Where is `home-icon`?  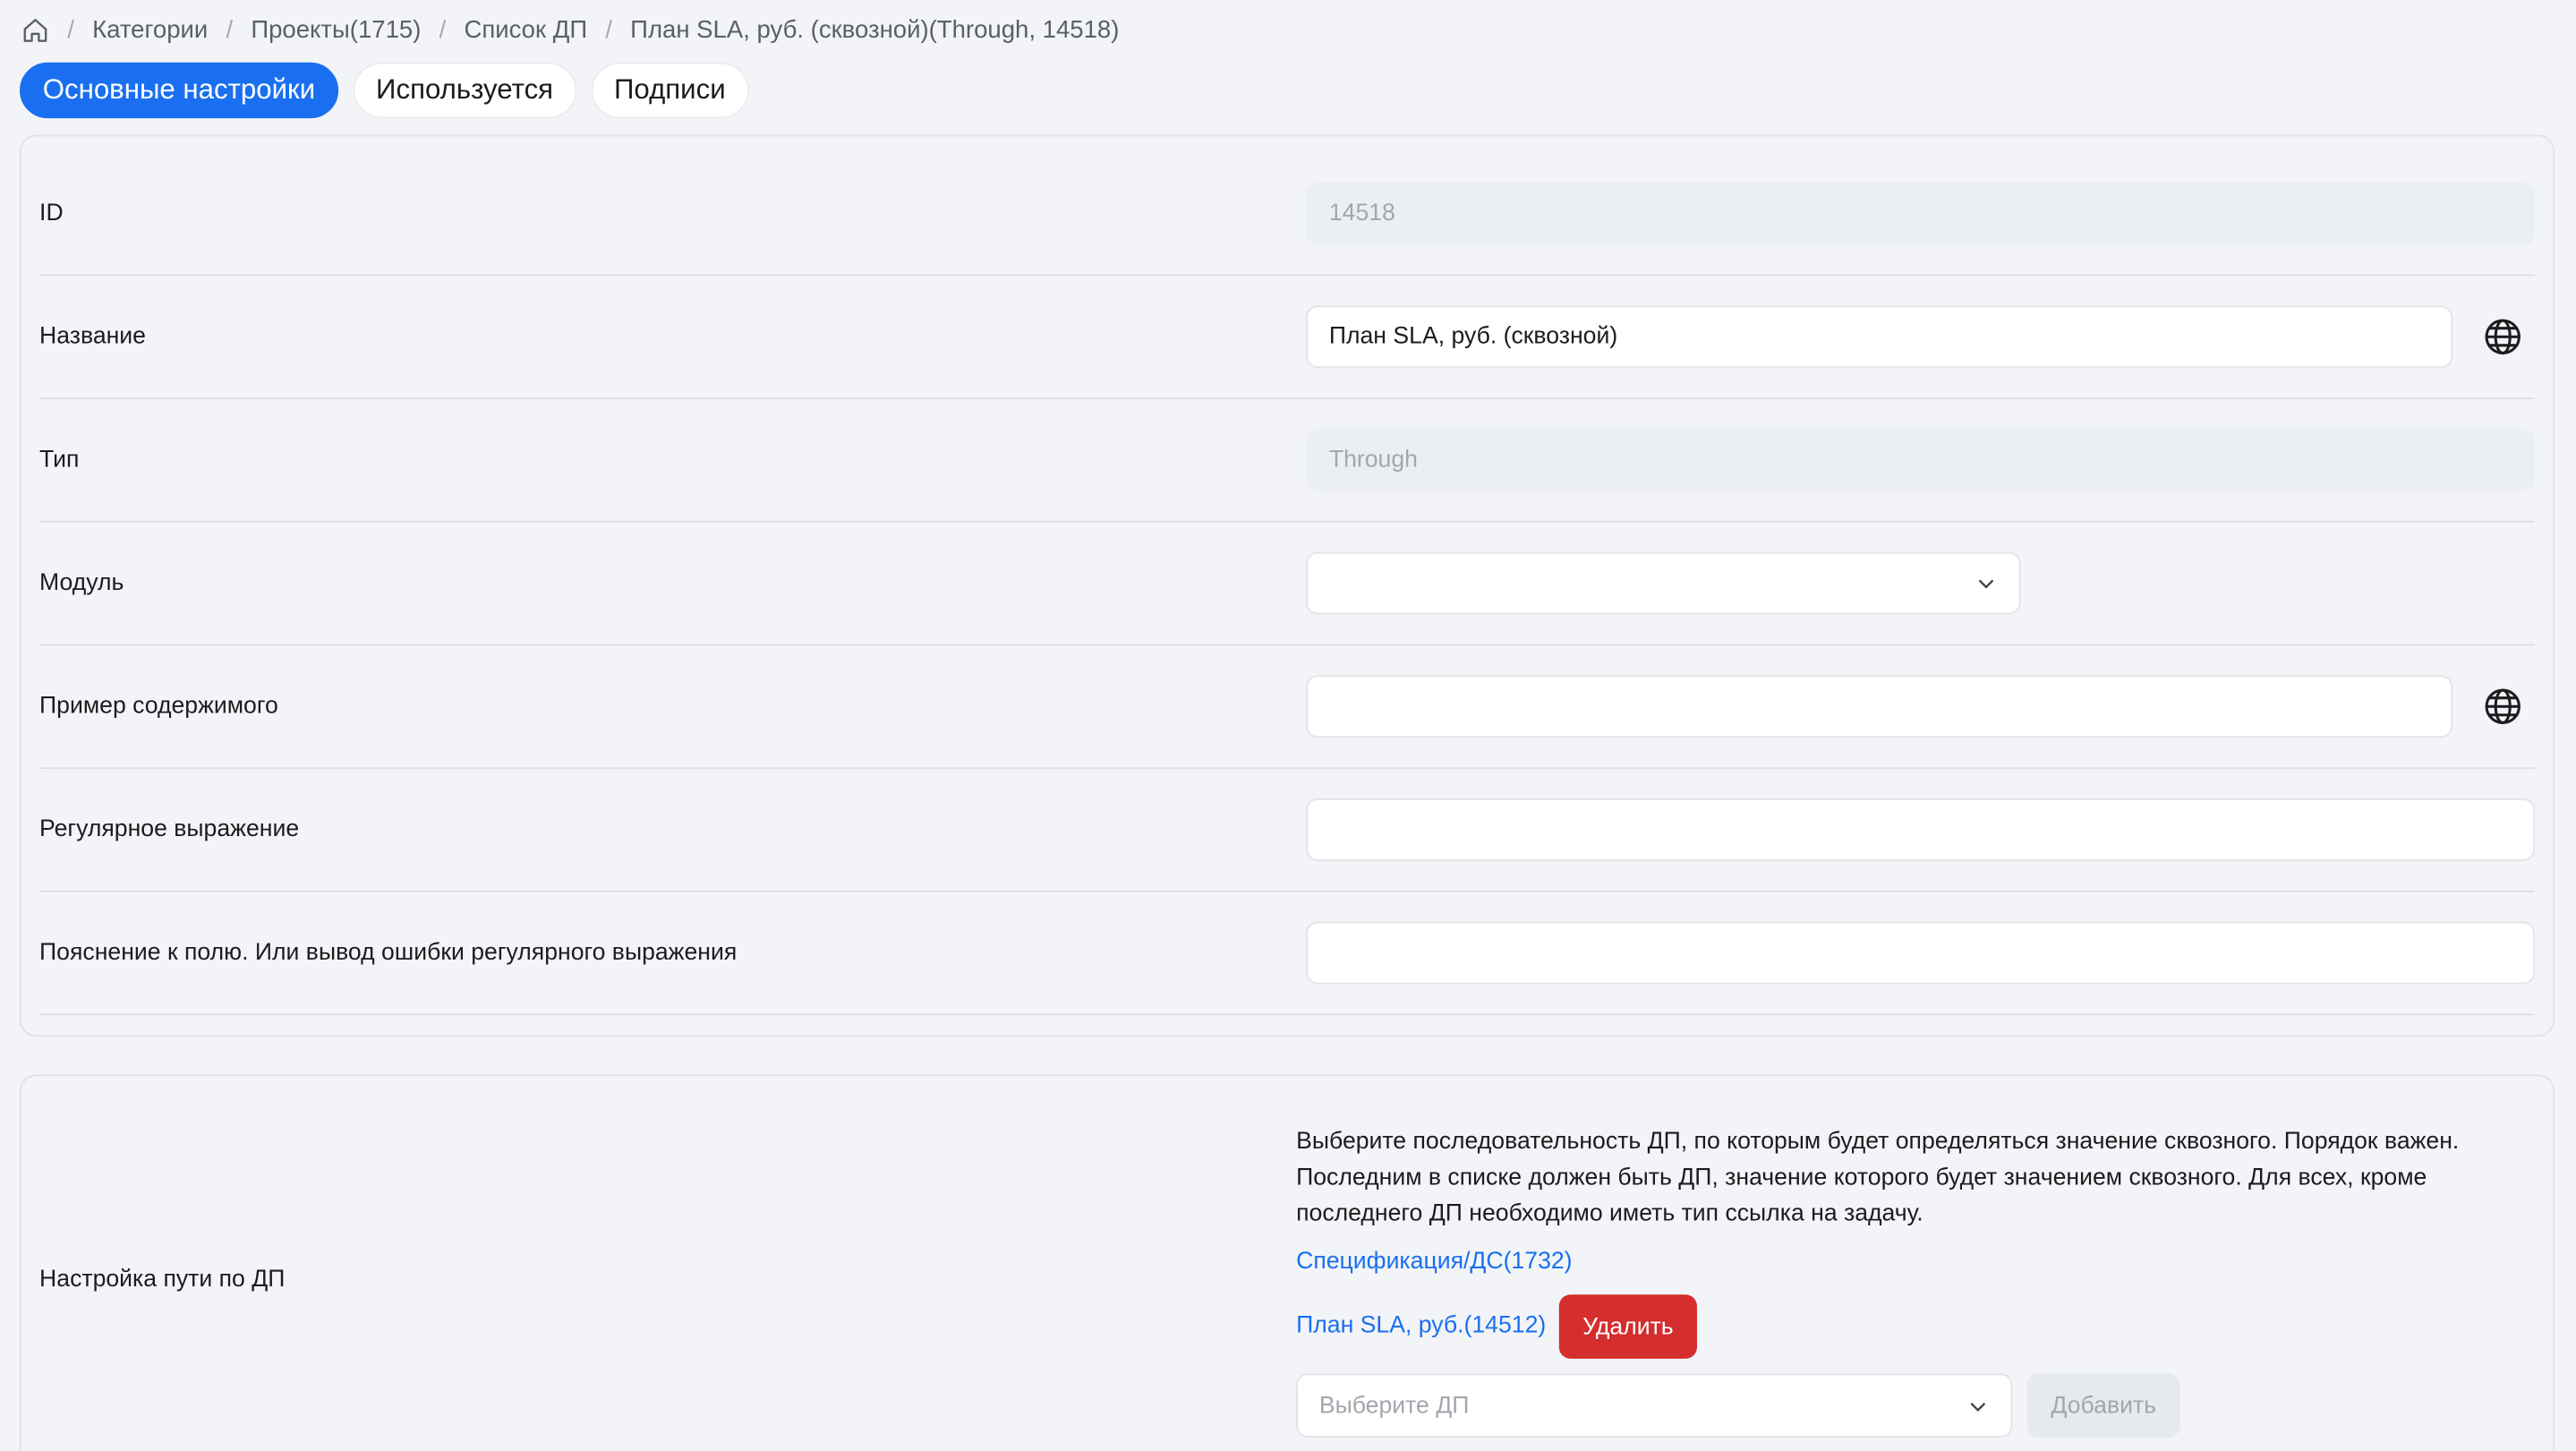 home-icon is located at coordinates (34, 30).